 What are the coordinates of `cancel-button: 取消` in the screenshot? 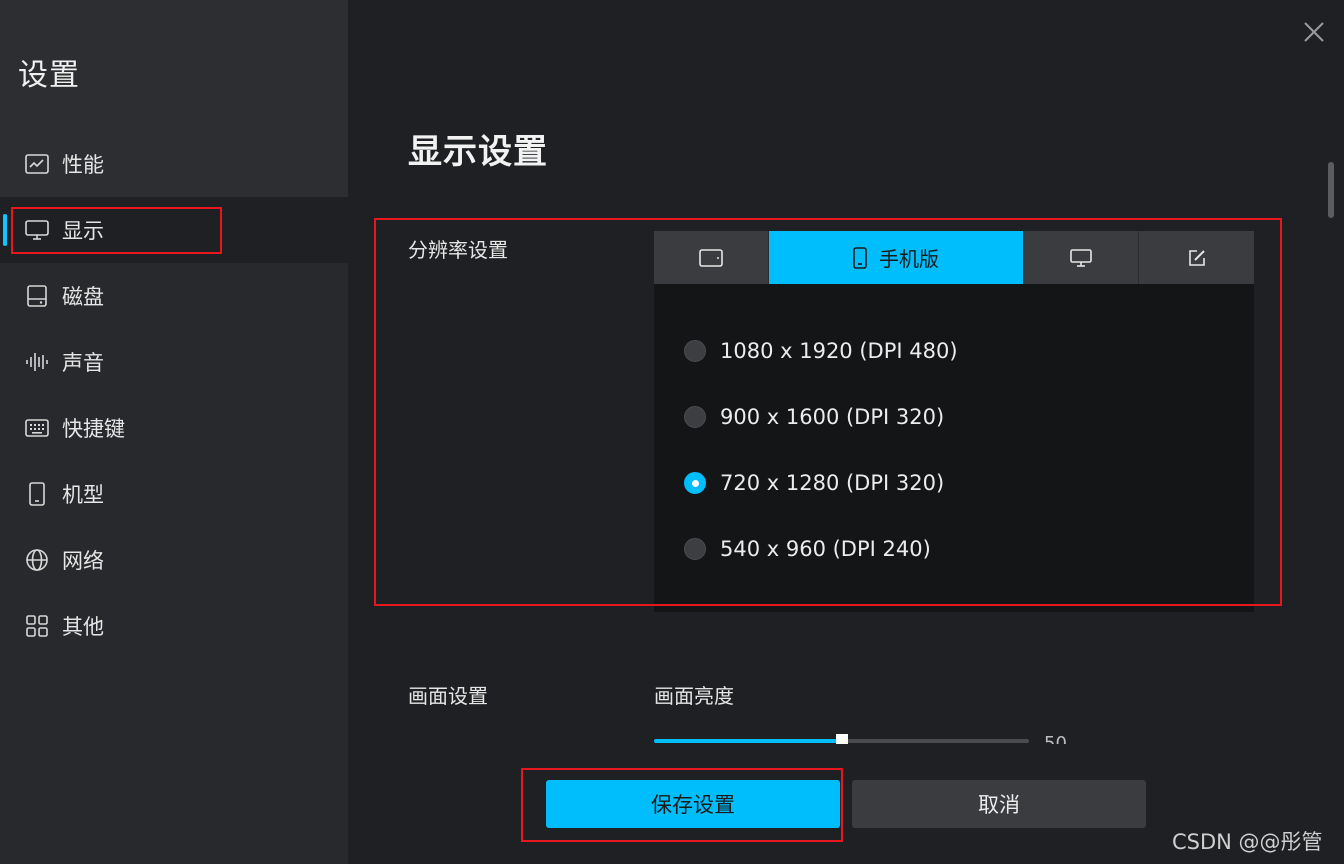 It's located at (999, 804).